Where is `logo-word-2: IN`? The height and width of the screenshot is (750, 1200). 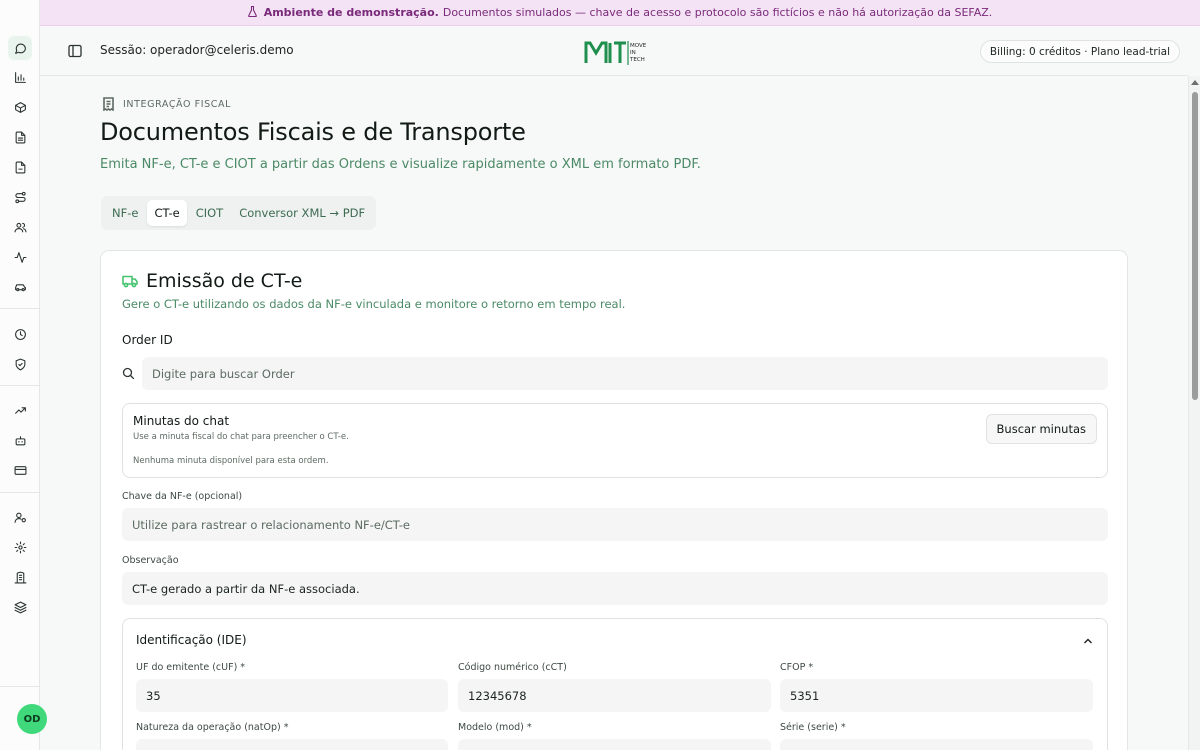 logo-word-2: IN is located at coordinates (633, 53).